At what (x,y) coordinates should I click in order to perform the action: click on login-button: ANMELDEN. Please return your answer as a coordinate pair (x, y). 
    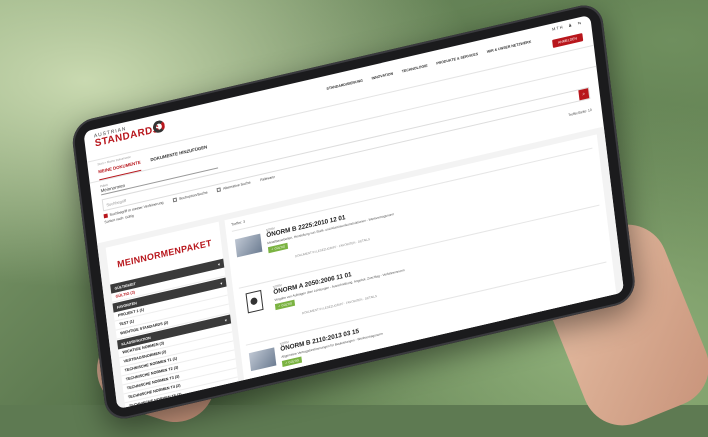
    Looking at the image, I should click on (567, 41).